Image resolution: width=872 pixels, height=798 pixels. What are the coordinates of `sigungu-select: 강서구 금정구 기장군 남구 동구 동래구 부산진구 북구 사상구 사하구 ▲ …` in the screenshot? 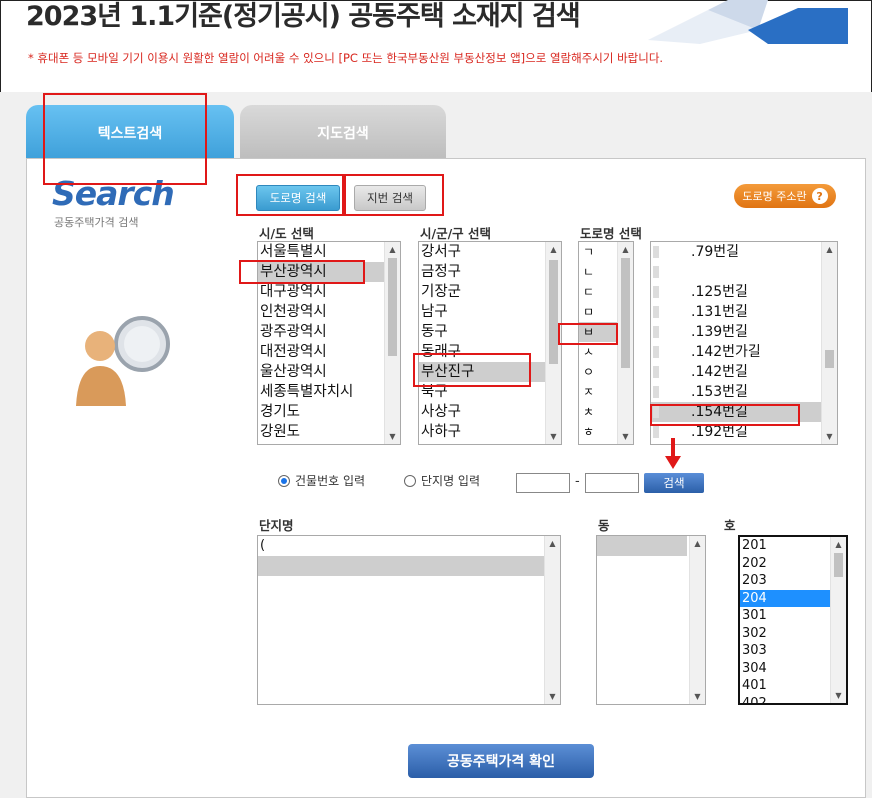 It's located at (490, 343).